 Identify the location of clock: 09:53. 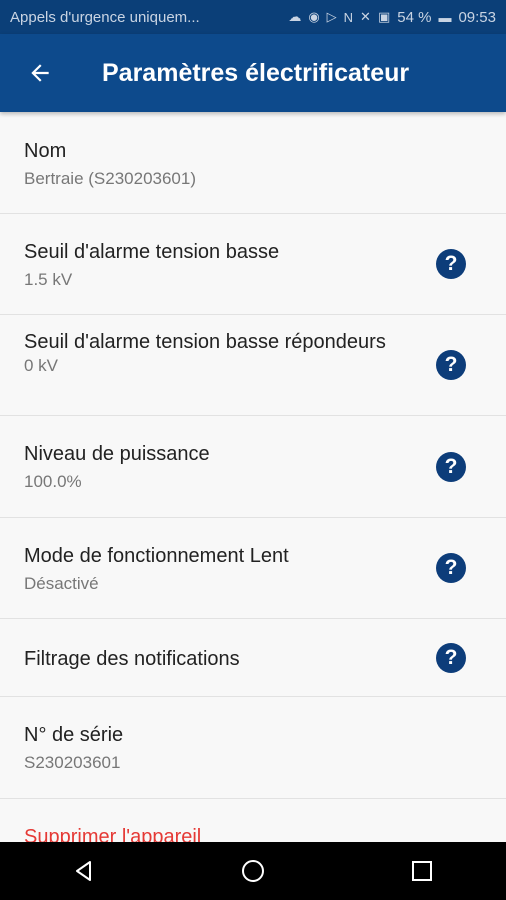
(477, 17).